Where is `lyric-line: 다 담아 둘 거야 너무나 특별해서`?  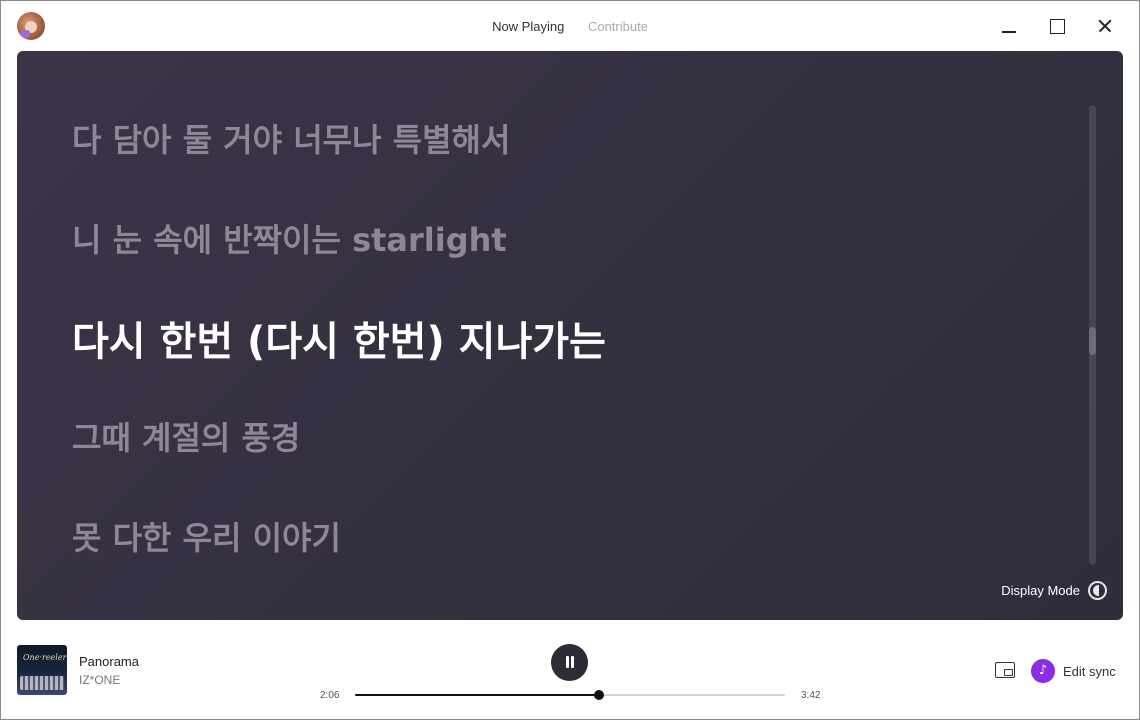 lyric-line: 다 담아 둘 거야 너무나 특별해서 is located at coordinates (291, 138).